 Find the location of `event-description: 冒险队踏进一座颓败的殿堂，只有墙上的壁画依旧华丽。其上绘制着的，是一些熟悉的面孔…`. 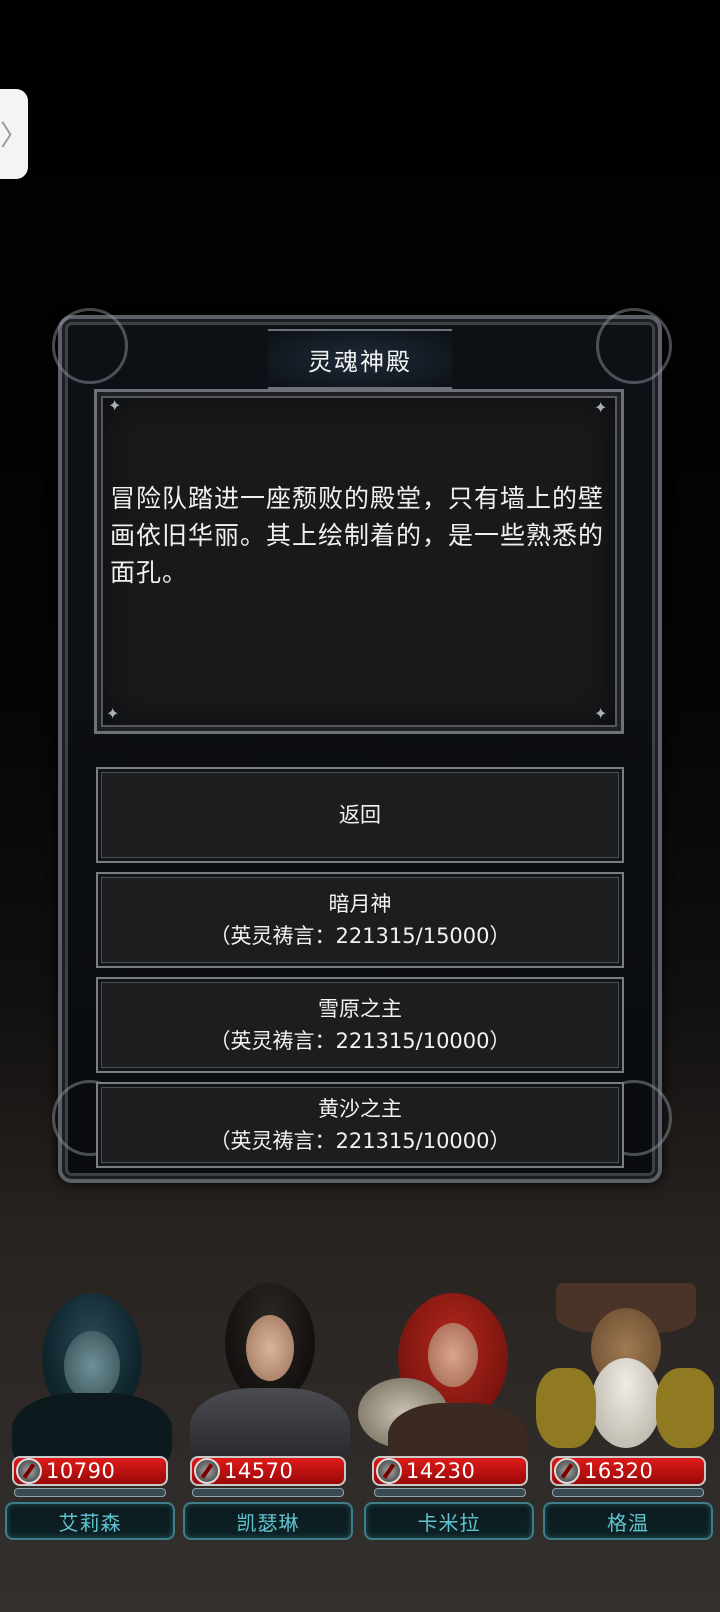

event-description: 冒险队踏进一座颓败的殿堂，只有墙上的壁画依旧华丽。其上绘制着的，是一些熟悉的面孔… is located at coordinates (357, 535).